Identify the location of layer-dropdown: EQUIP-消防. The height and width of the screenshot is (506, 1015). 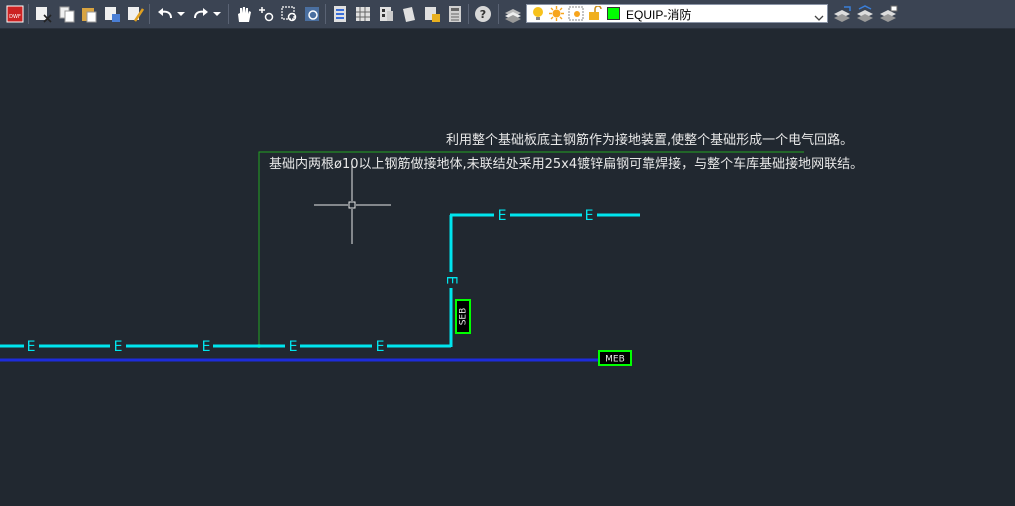
(677, 13).